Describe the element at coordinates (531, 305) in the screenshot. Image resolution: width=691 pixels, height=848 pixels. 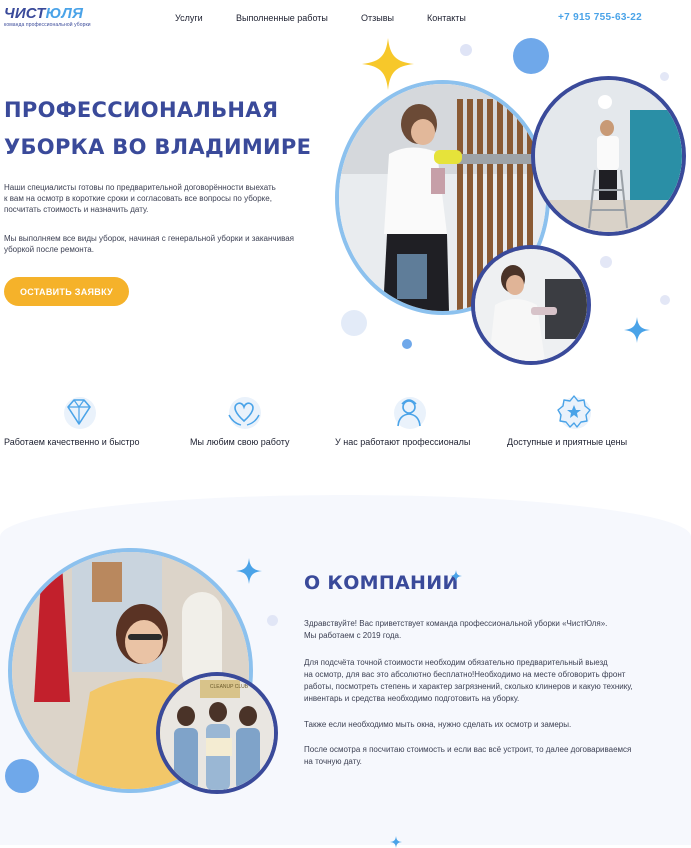
I see `hero-photo-desk` at that location.